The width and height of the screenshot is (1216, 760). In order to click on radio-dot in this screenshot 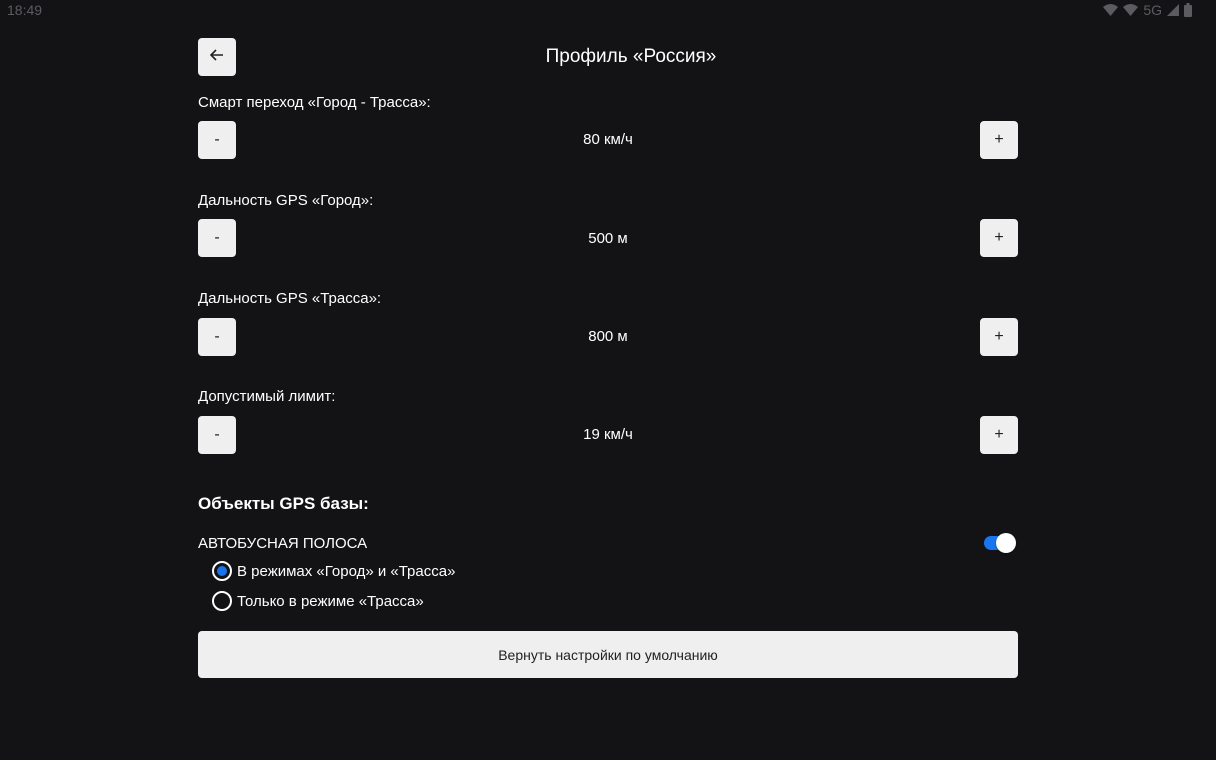, I will do `click(222, 571)`.